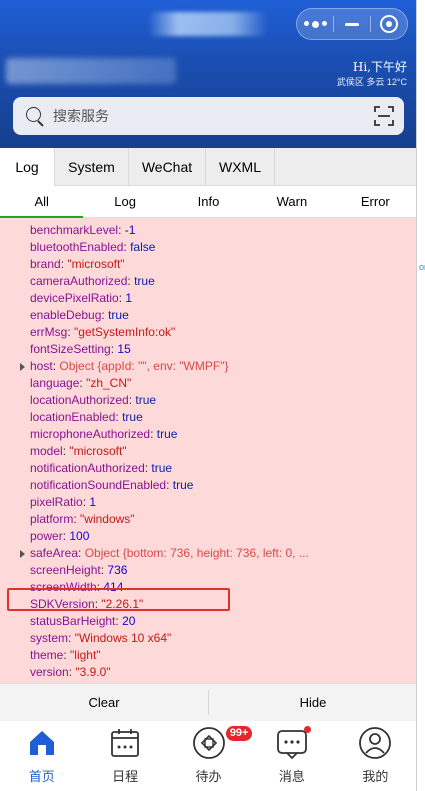 The width and height of the screenshot is (425, 791). What do you see at coordinates (65, 570) in the screenshot?
I see `log-key: screenHeight` at bounding box center [65, 570].